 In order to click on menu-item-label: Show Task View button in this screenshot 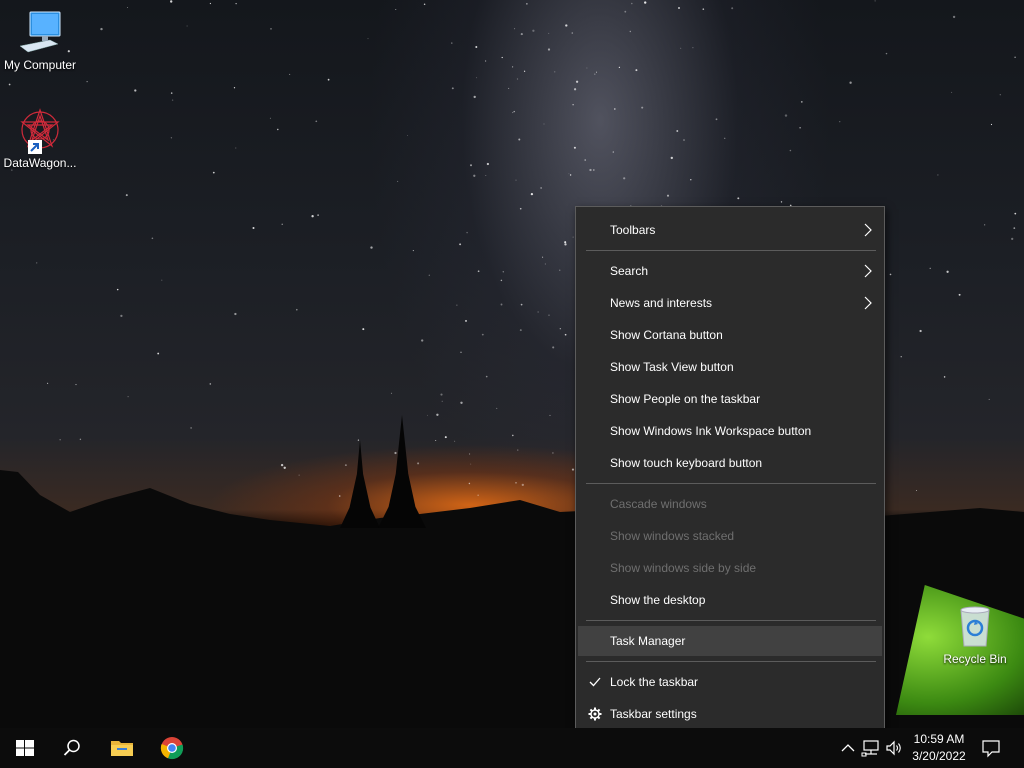, I will do `click(672, 367)`.